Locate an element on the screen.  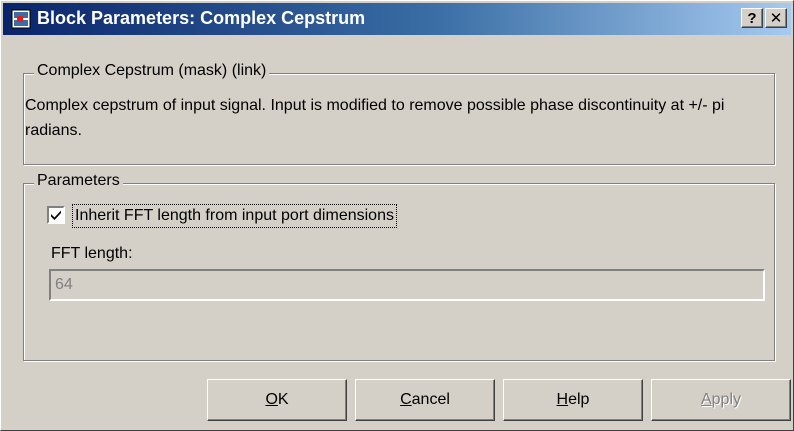
ok-button: OK is located at coordinates (277, 400).